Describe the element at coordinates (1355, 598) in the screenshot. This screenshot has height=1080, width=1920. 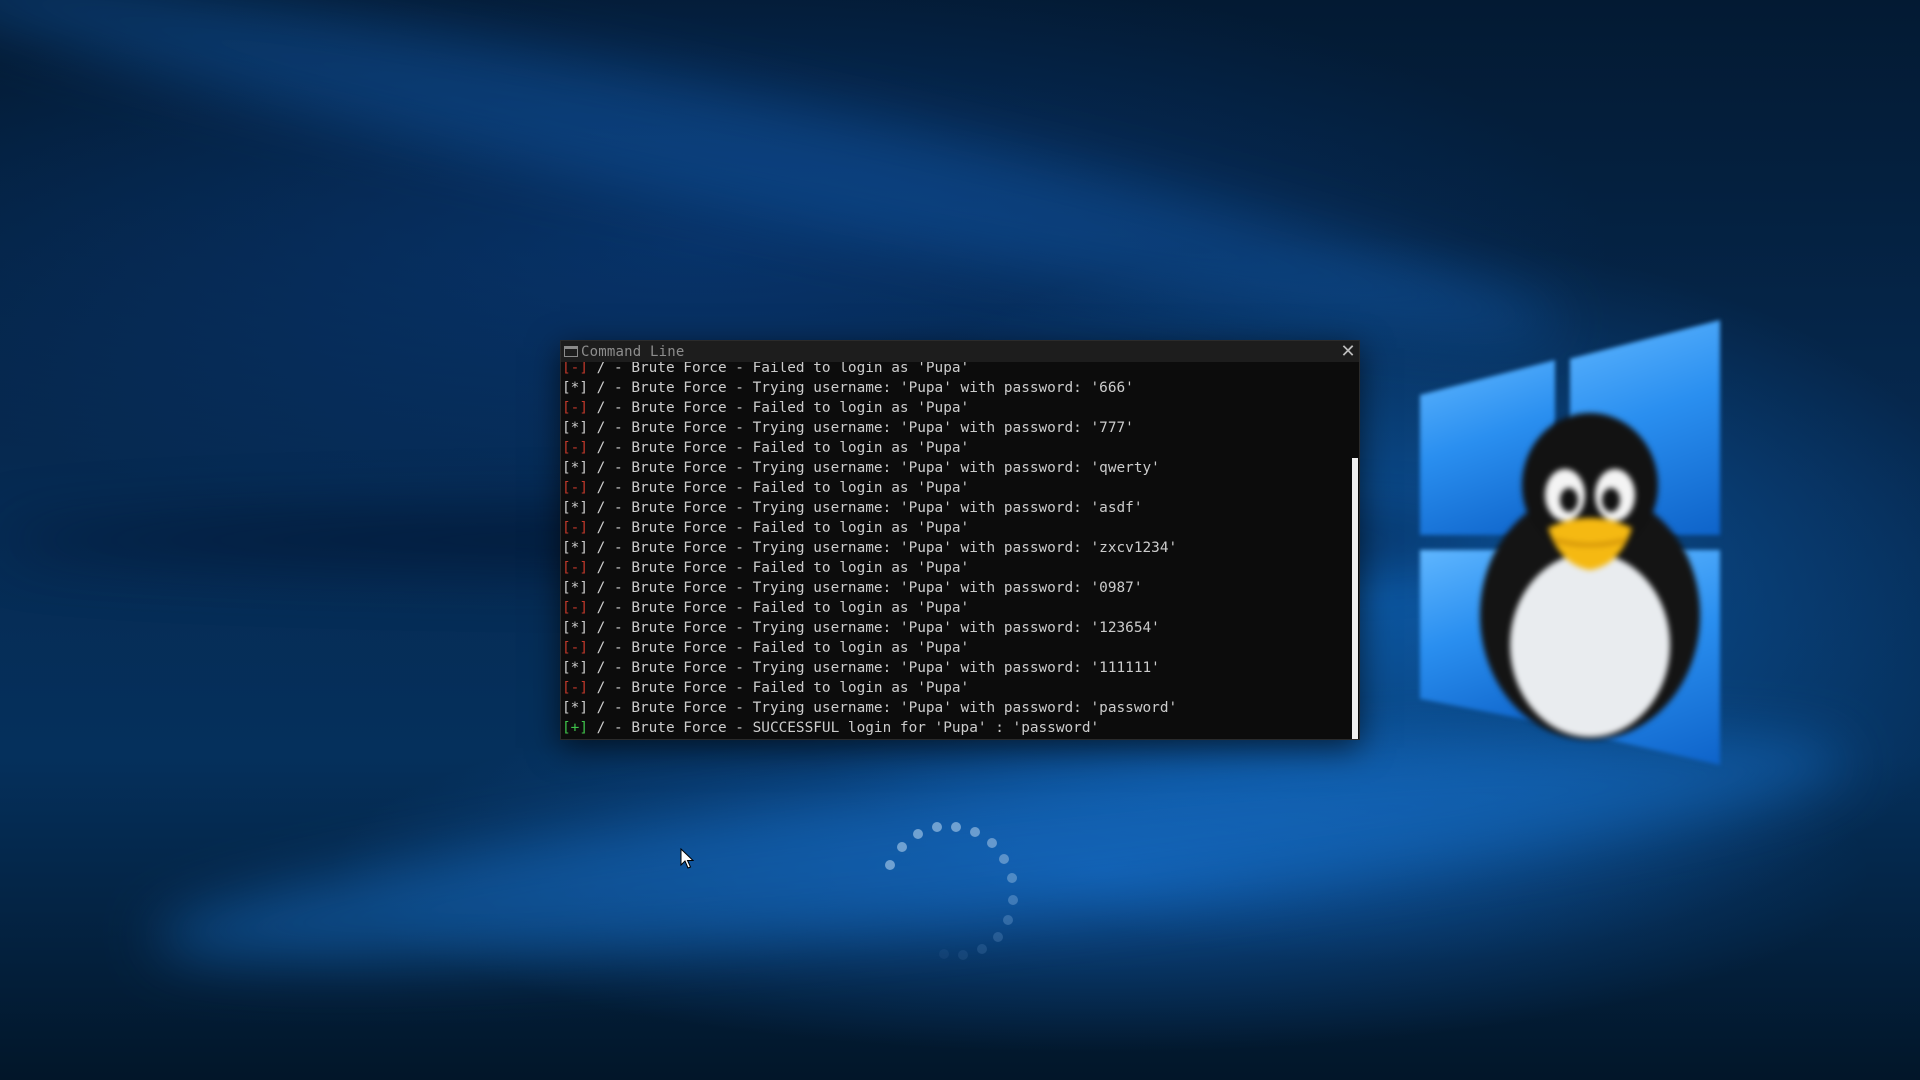
I see `scrollbar-thumb` at that location.